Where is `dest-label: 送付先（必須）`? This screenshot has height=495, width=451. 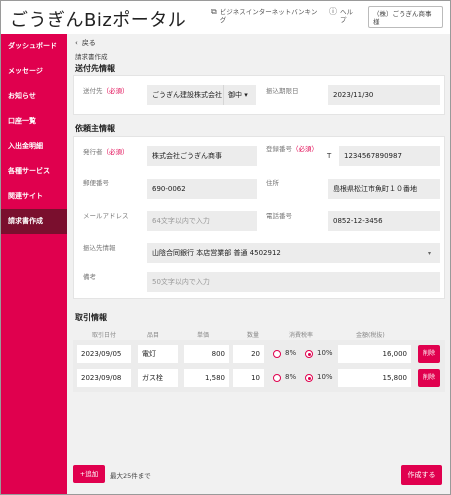 dest-label: 送付先（必須） is located at coordinates (106, 91).